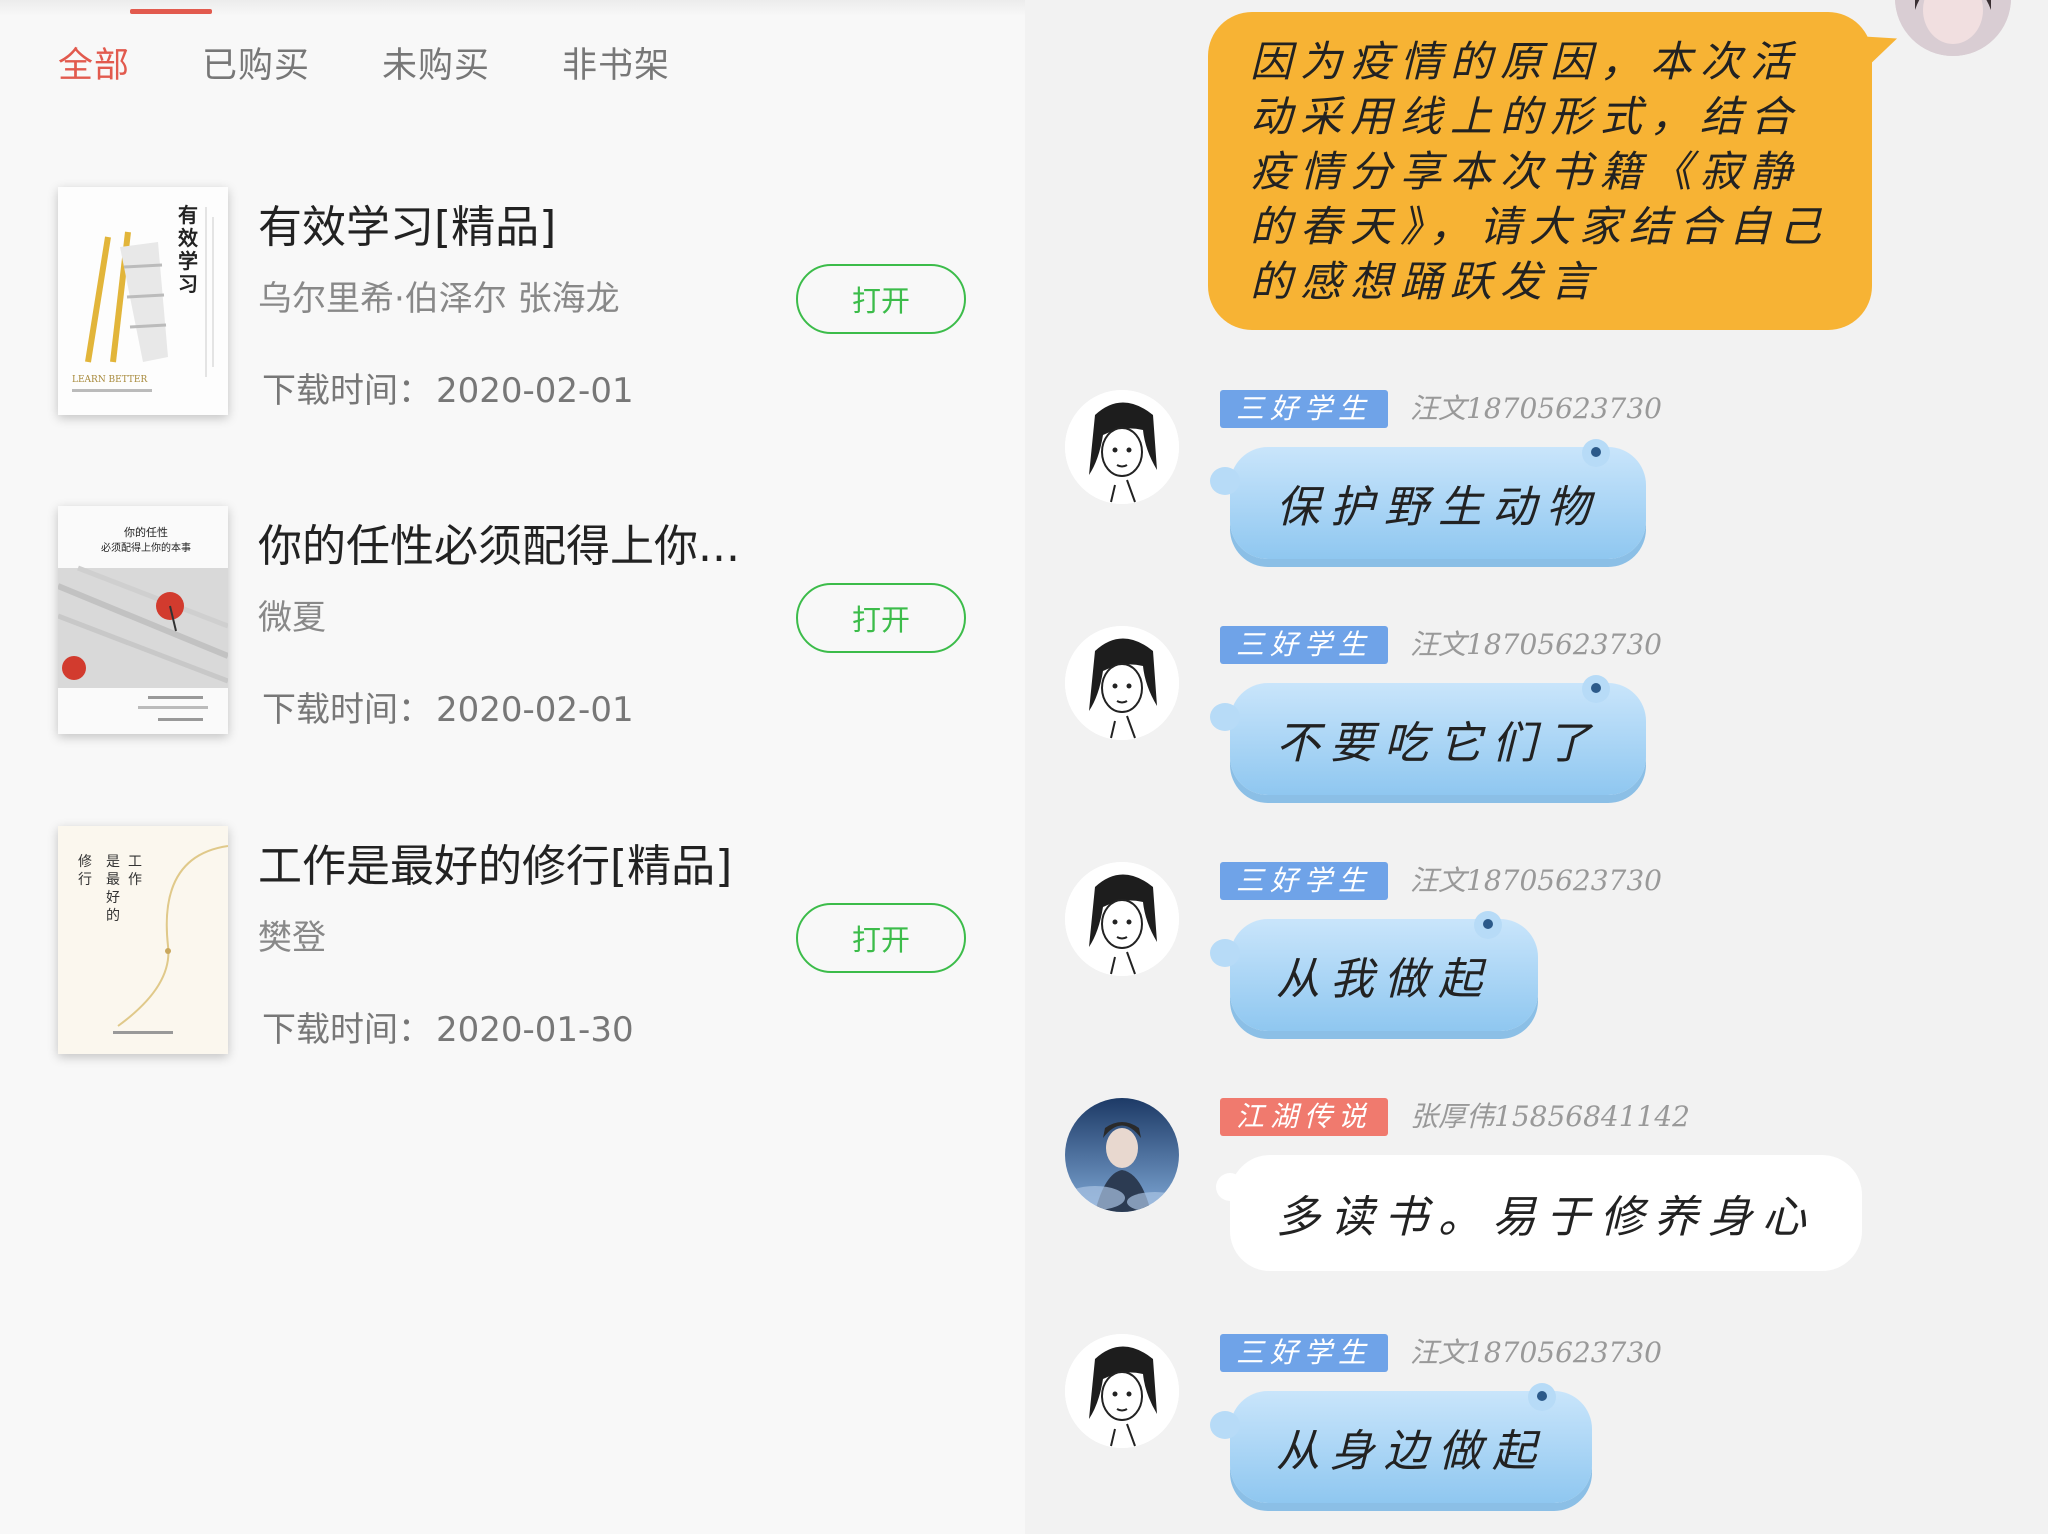 The height and width of the screenshot is (1534, 2048). I want to click on message-bubble: 保护野生动物, so click(1428, 499).